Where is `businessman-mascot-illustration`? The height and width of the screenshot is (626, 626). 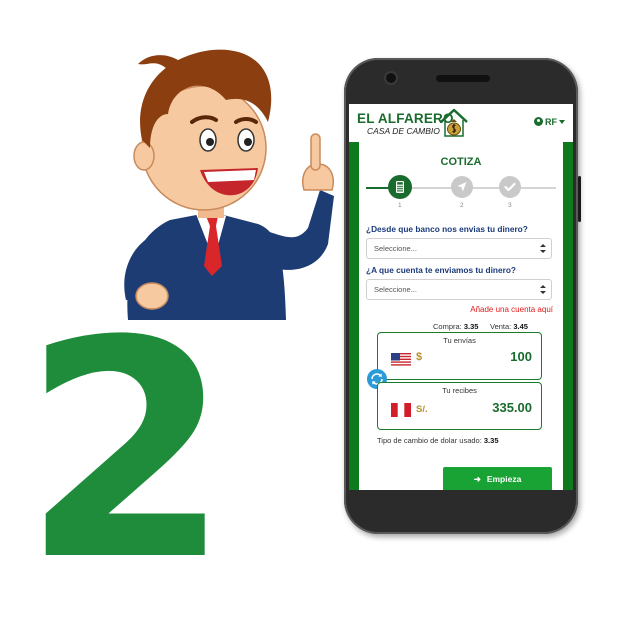
businessman-mascot-illustration is located at coordinates (229, 184).